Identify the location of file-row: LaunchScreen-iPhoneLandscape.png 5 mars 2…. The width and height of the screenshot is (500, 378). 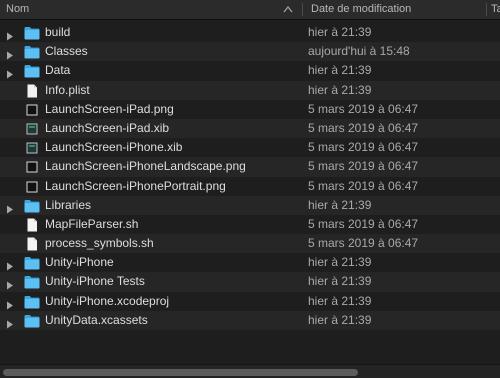
(250, 167).